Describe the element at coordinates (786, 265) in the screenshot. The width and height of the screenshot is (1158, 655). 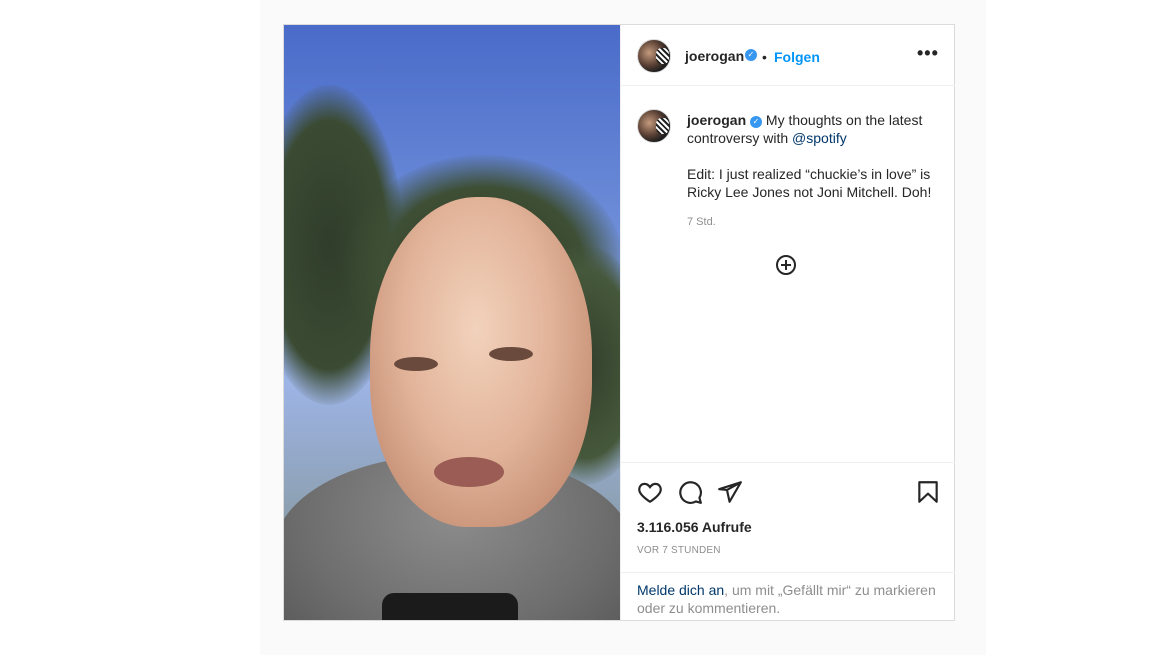
I see `load-more-comments-icon` at that location.